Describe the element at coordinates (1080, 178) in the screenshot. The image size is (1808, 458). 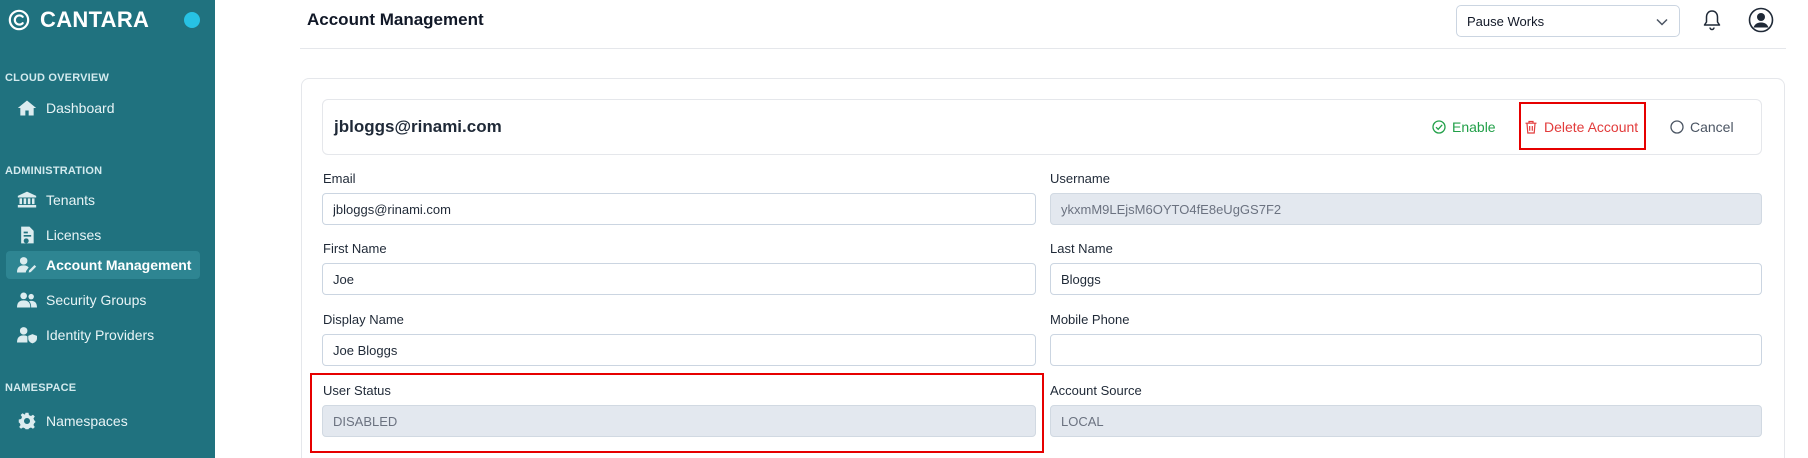
I see `username-label: Username` at that location.